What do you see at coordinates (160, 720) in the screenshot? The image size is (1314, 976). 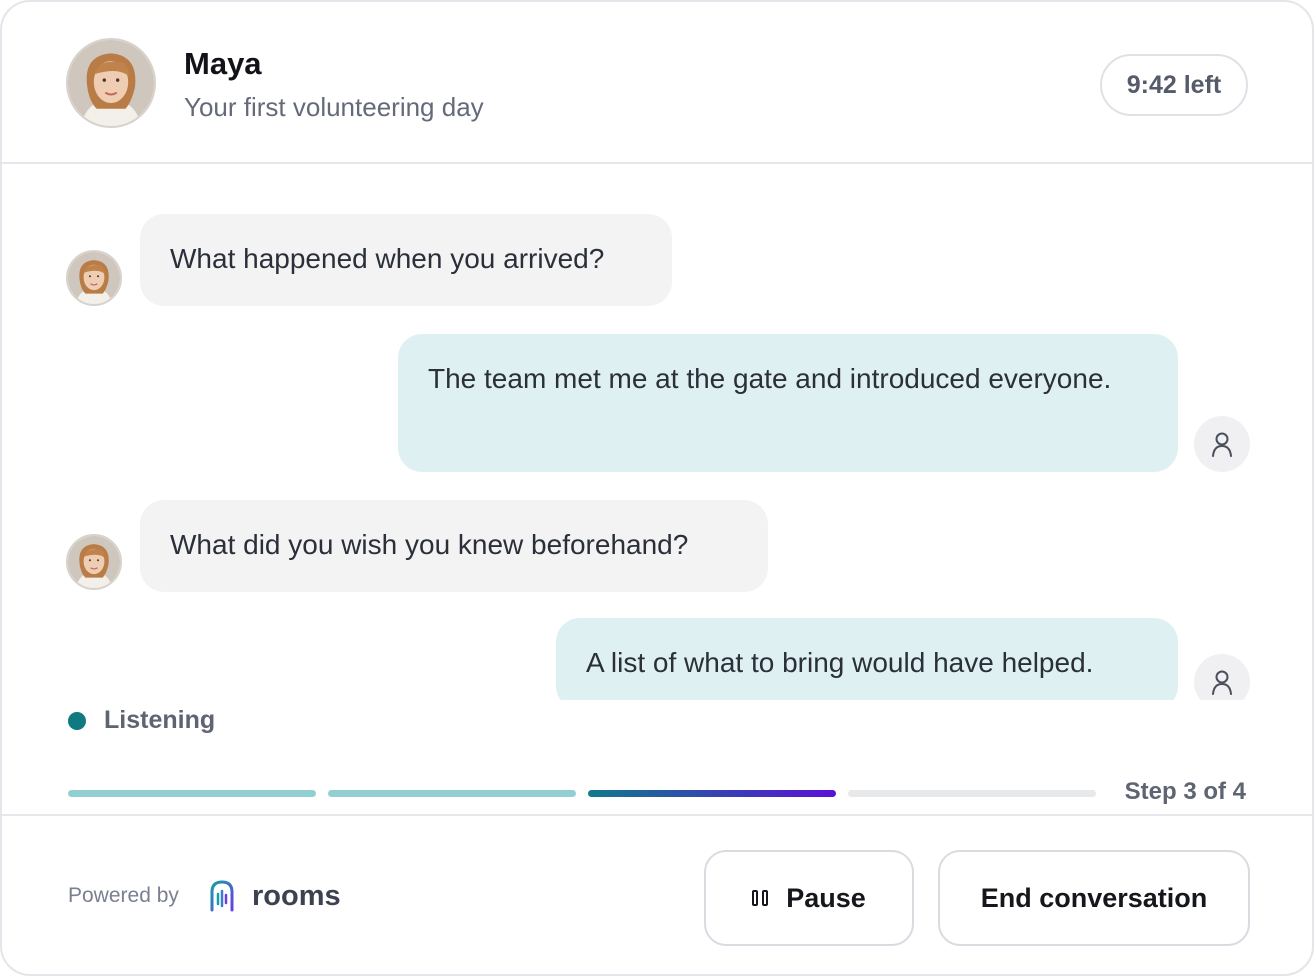 I see `status-label: Listening` at bounding box center [160, 720].